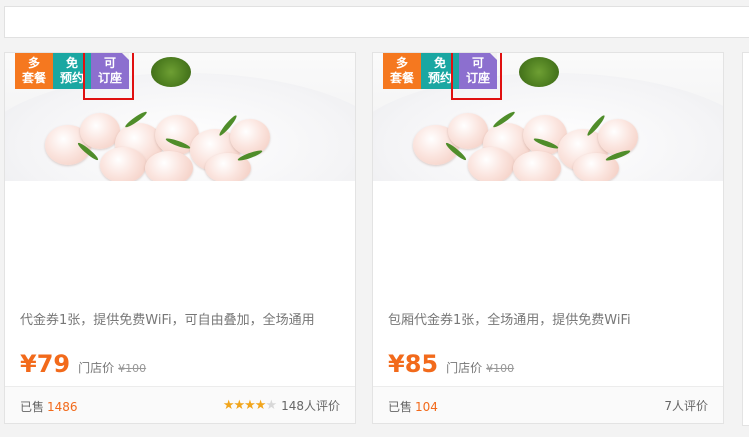 The height and width of the screenshot is (437, 749). I want to click on price-row: ¥79 门店价 ¥100, so click(83, 364).